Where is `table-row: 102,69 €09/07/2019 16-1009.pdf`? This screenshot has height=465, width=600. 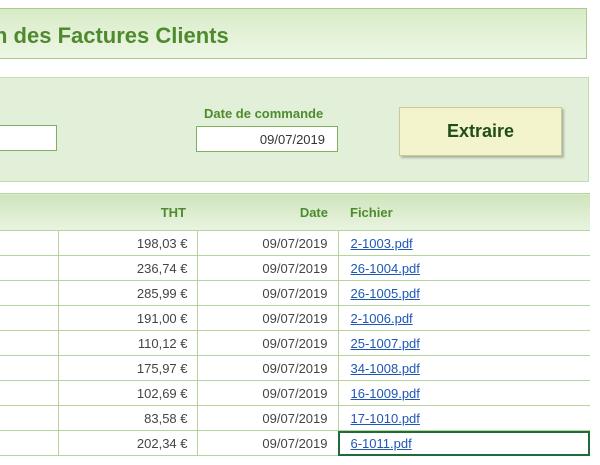
table-row: 102,69 €09/07/2019 16-1009.pdf is located at coordinates (295, 393).